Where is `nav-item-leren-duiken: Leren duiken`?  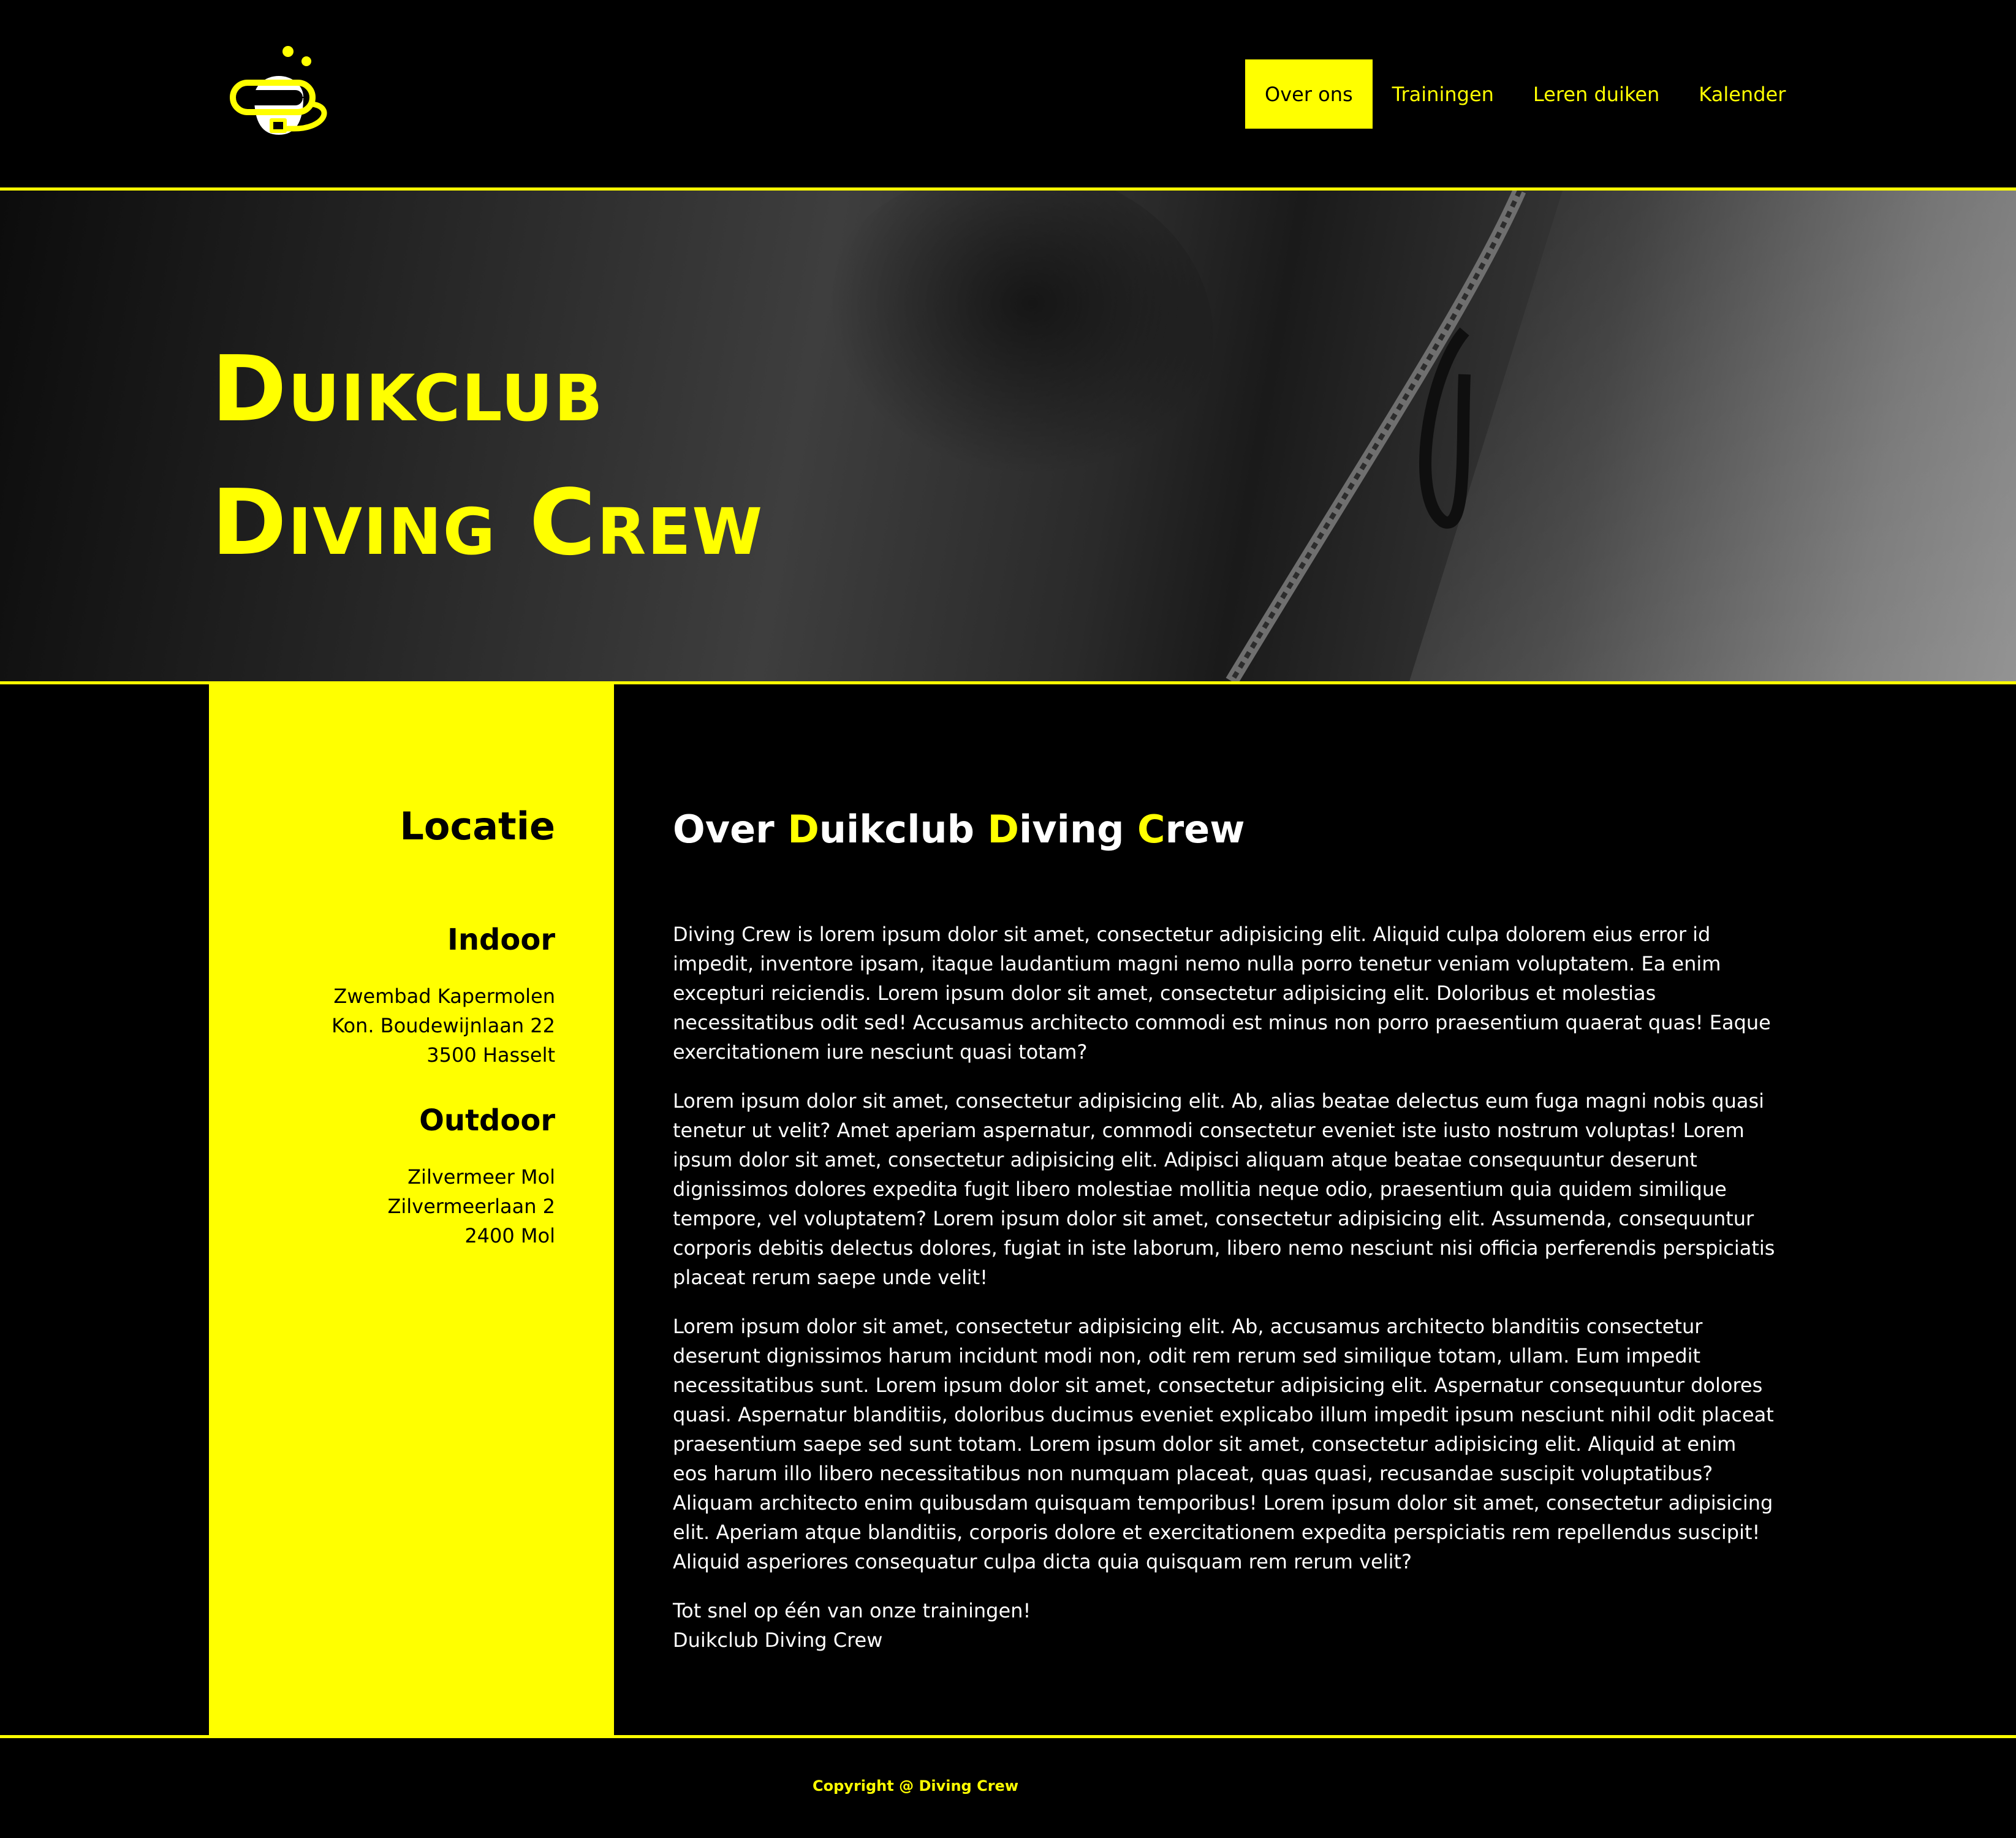 nav-item-leren-duiken: Leren duiken is located at coordinates (1596, 94).